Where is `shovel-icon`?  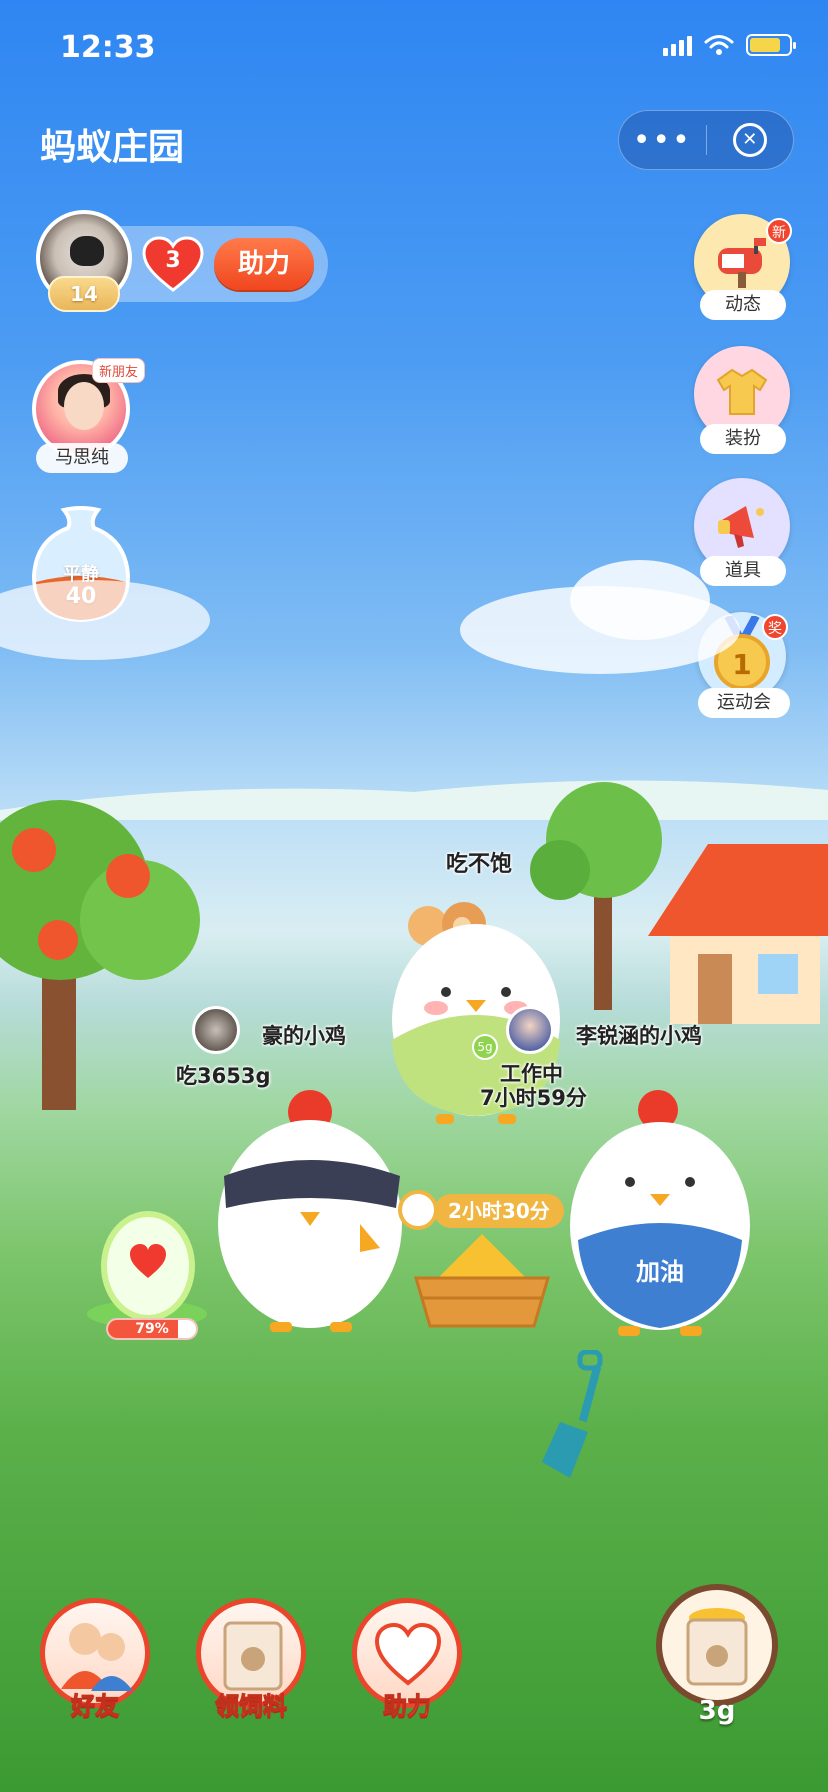 shovel-icon is located at coordinates (571, 1415).